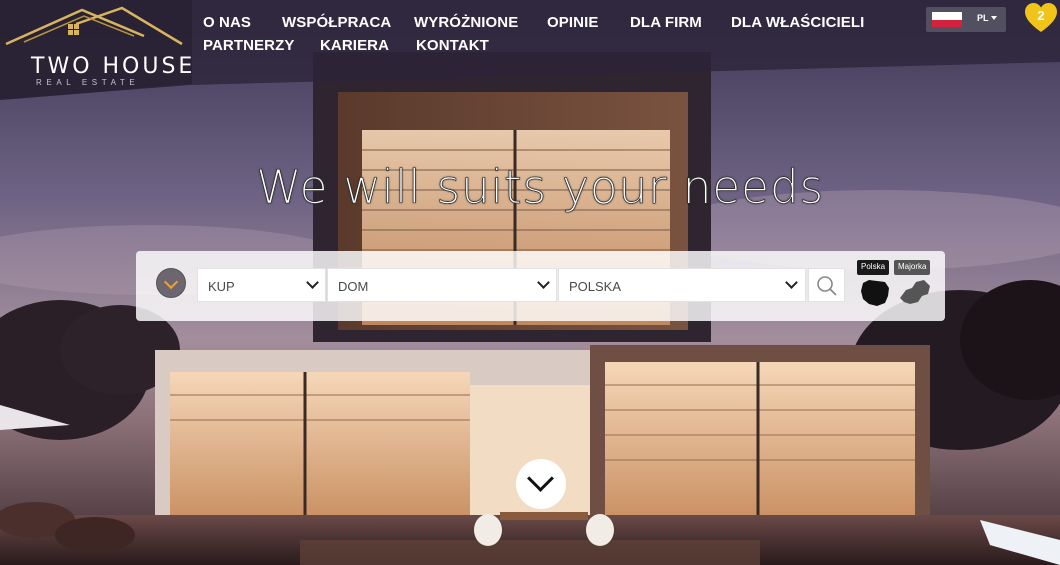 Image resolution: width=1060 pixels, height=565 pixels. Describe the element at coordinates (353, 286) in the screenshot. I see `property-type-value: DOM` at that location.